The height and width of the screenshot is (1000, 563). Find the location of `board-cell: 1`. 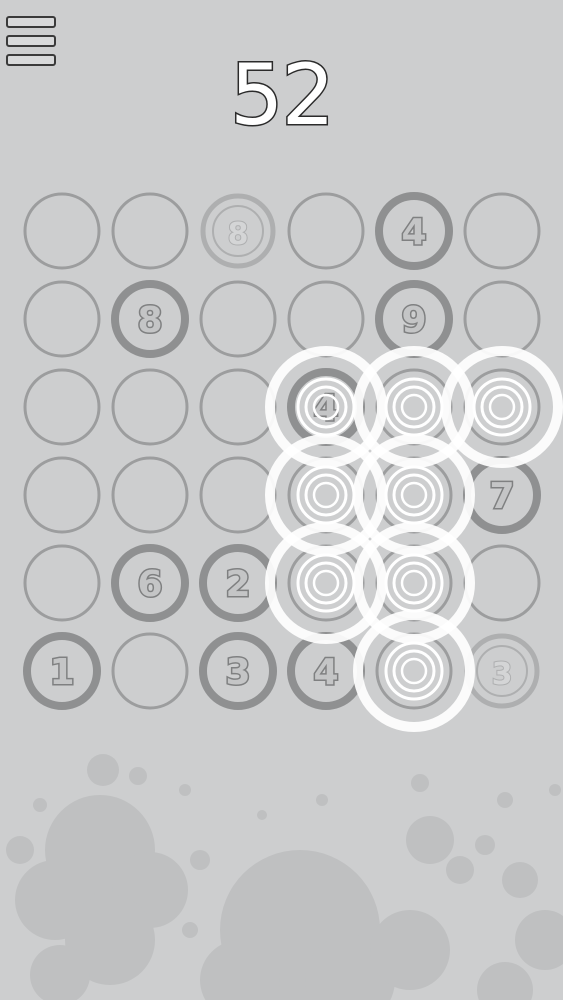

board-cell: 1 is located at coordinates (62, 671).